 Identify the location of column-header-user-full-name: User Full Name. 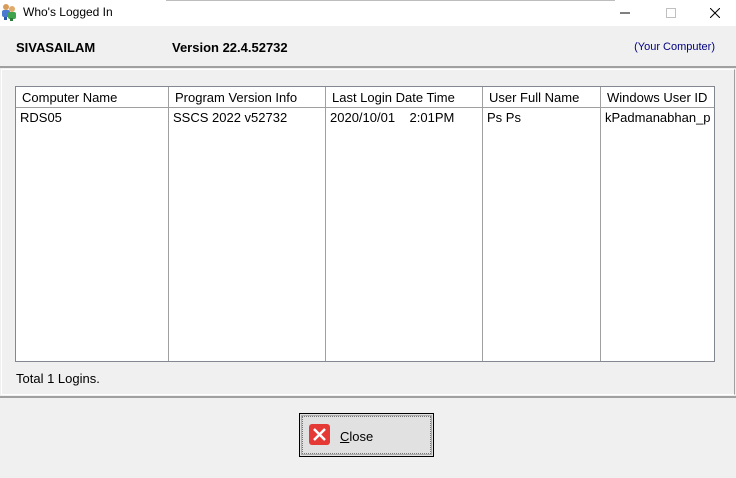
(541, 97).